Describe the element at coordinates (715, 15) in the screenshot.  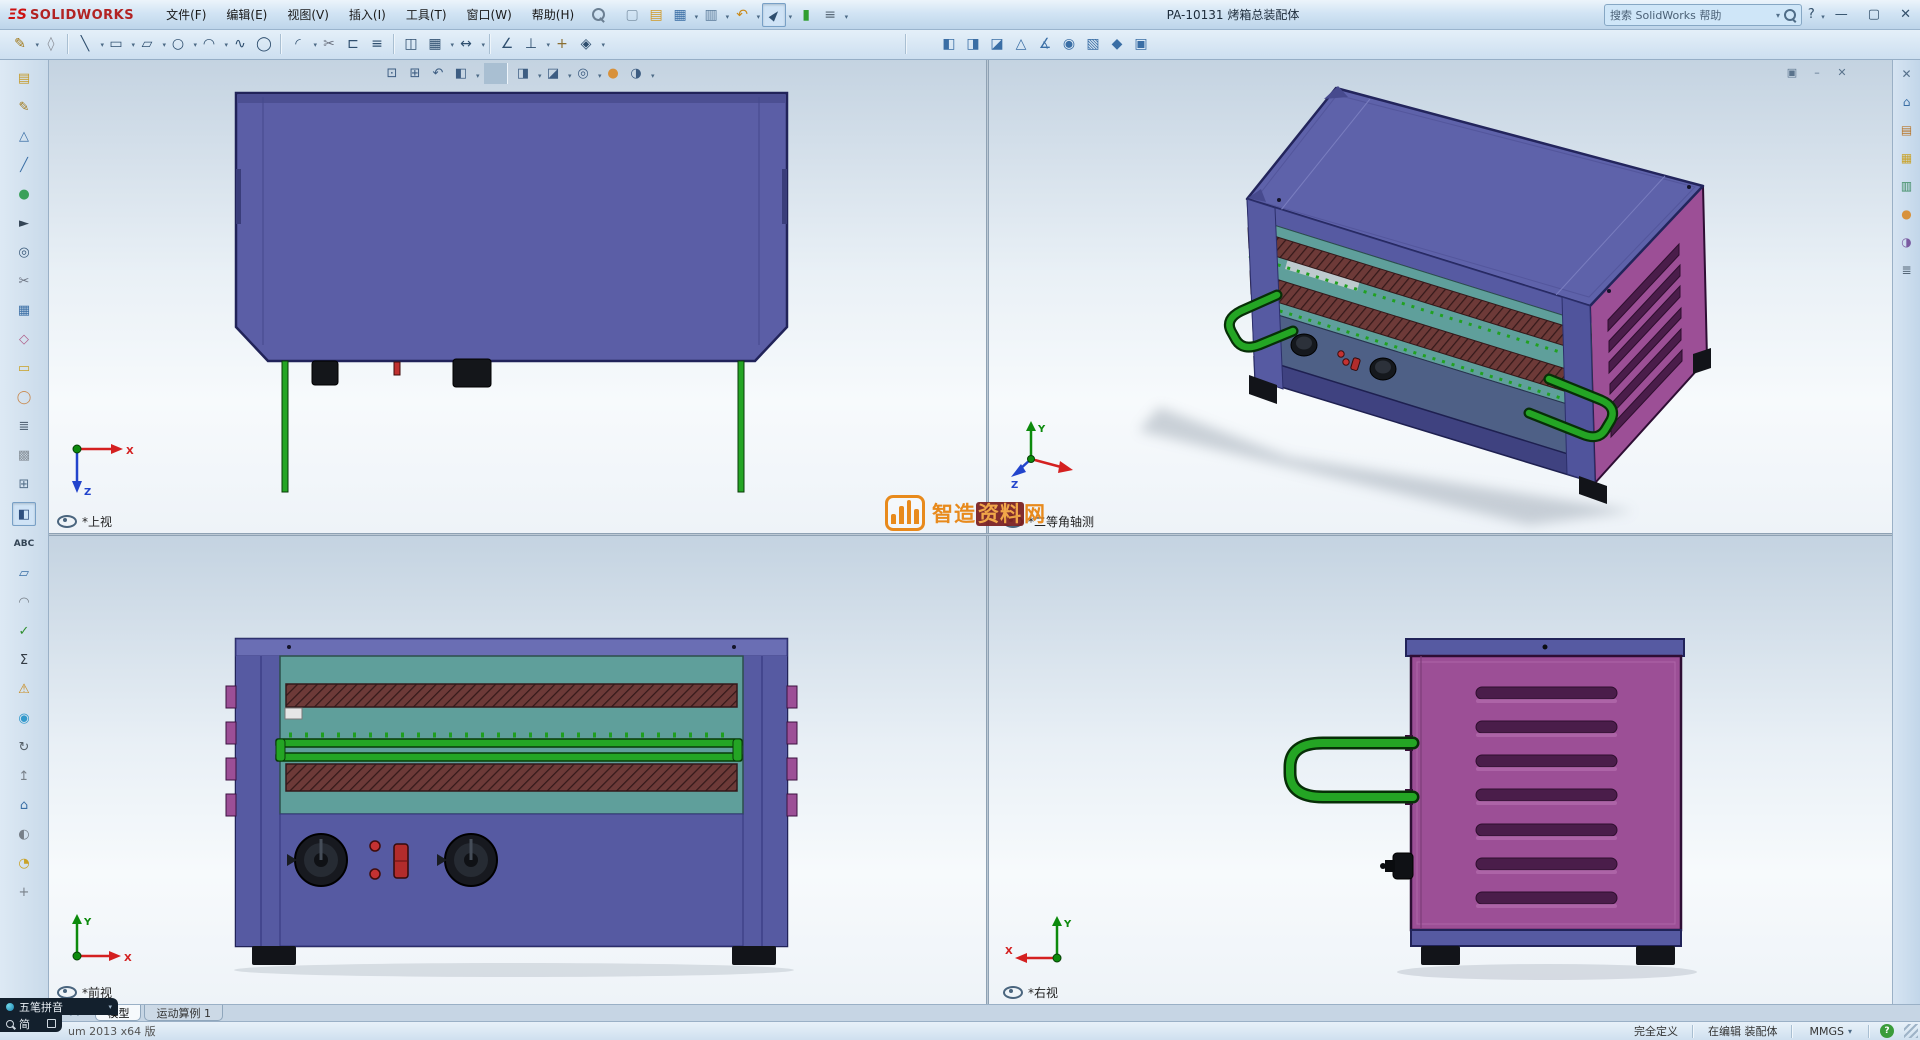
I see `print-icon: ▥` at that location.